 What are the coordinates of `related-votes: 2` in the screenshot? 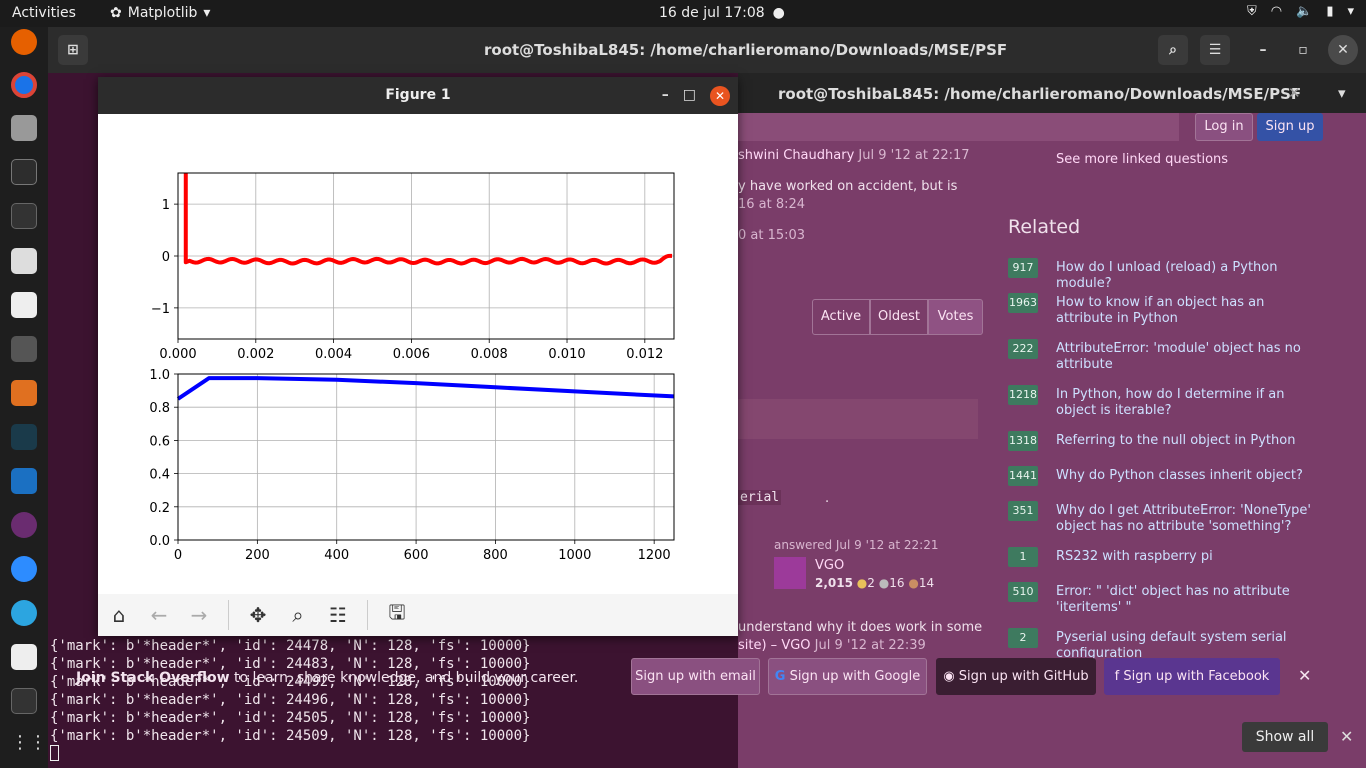 It's located at (1023, 638).